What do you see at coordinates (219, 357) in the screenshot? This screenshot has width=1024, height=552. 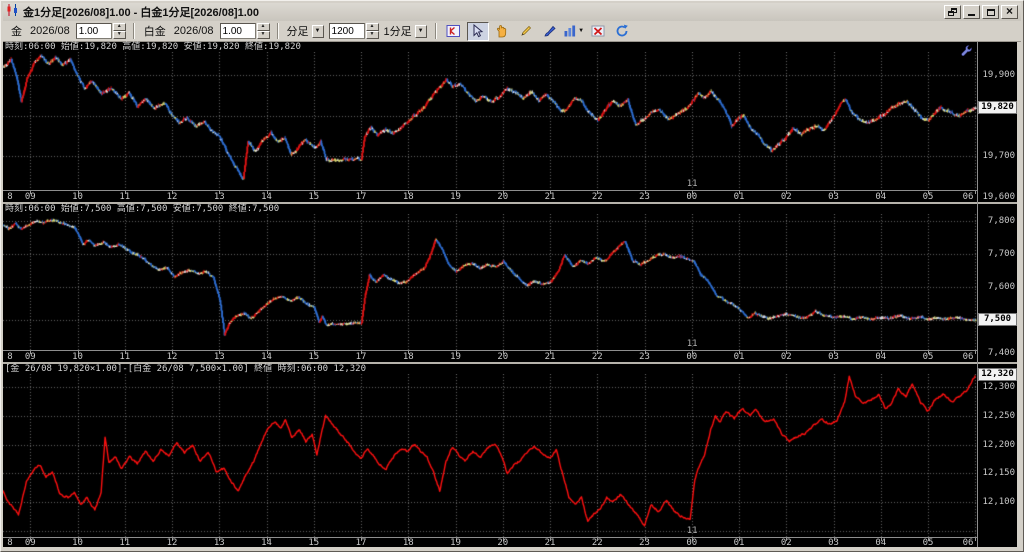 I see `x-axis-hour-label: 13` at bounding box center [219, 357].